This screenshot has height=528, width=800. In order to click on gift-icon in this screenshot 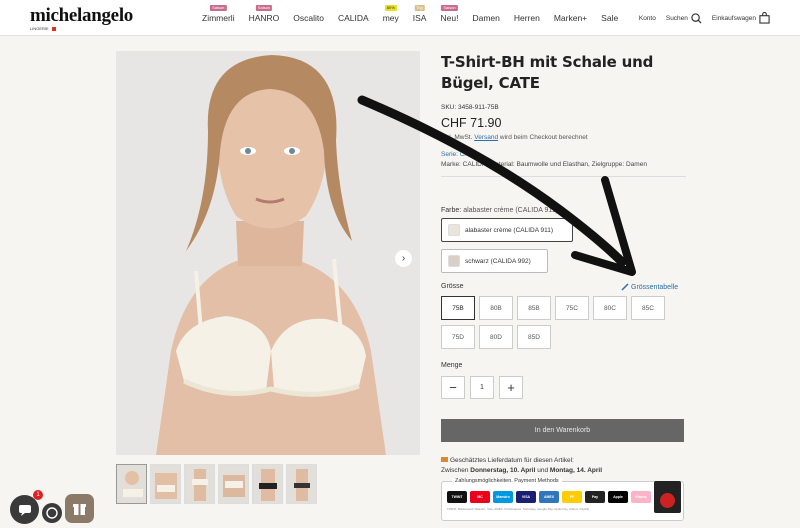, I will do `click(79, 509)`.